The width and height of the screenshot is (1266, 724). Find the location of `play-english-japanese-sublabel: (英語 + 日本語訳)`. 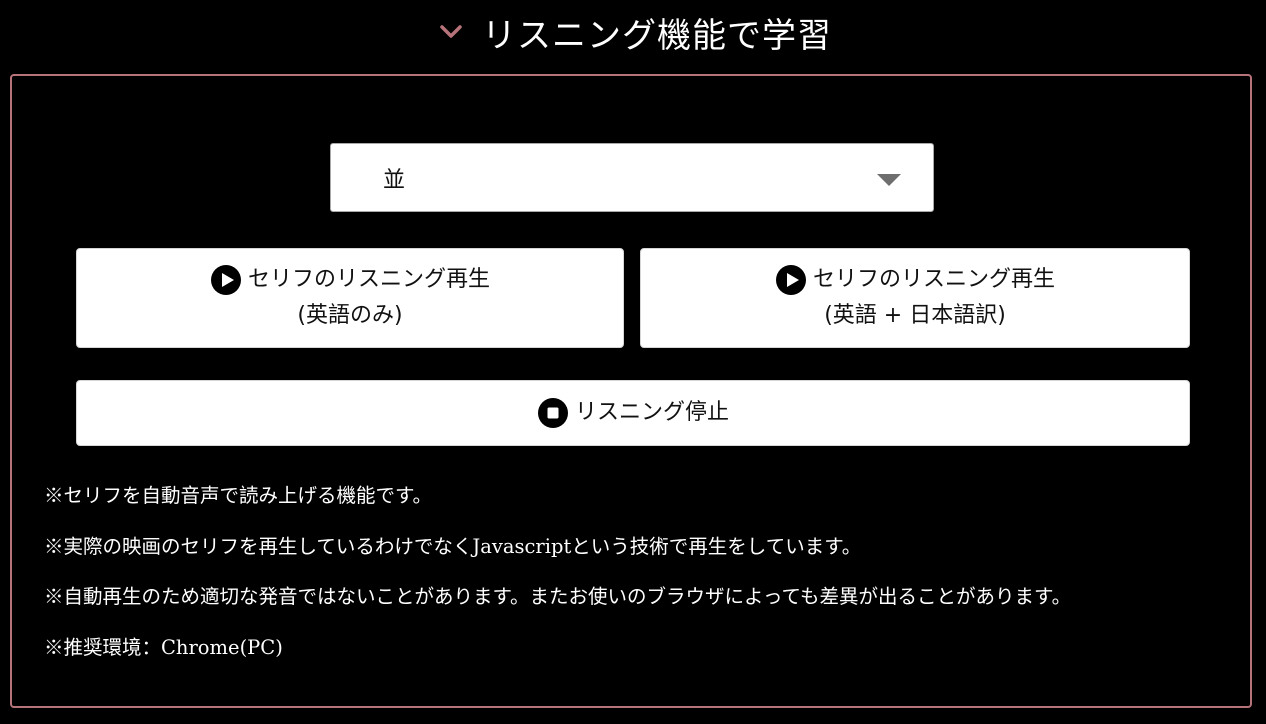

play-english-japanese-sublabel: (英語 + 日本語訳) is located at coordinates (915, 315).